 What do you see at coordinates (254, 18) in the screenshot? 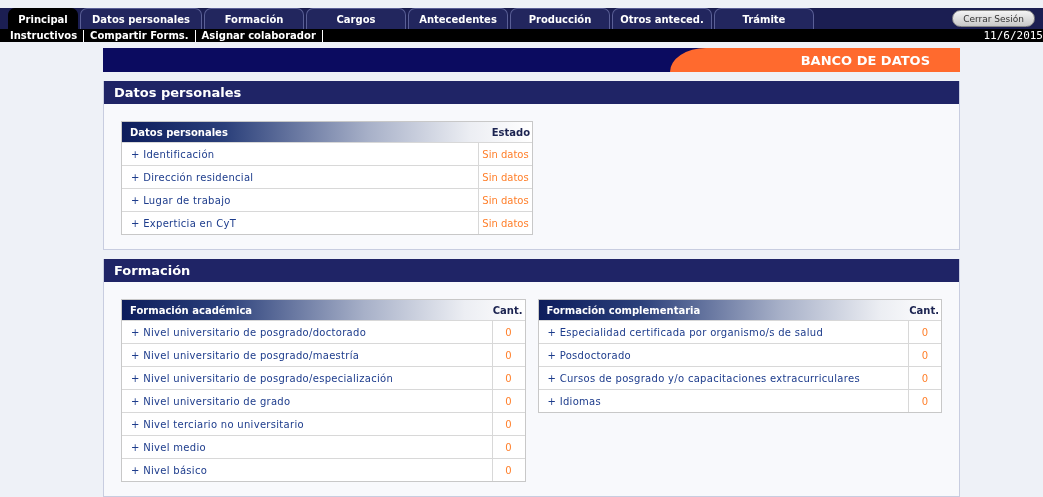
I see `nav-tab: Formación` at bounding box center [254, 18].